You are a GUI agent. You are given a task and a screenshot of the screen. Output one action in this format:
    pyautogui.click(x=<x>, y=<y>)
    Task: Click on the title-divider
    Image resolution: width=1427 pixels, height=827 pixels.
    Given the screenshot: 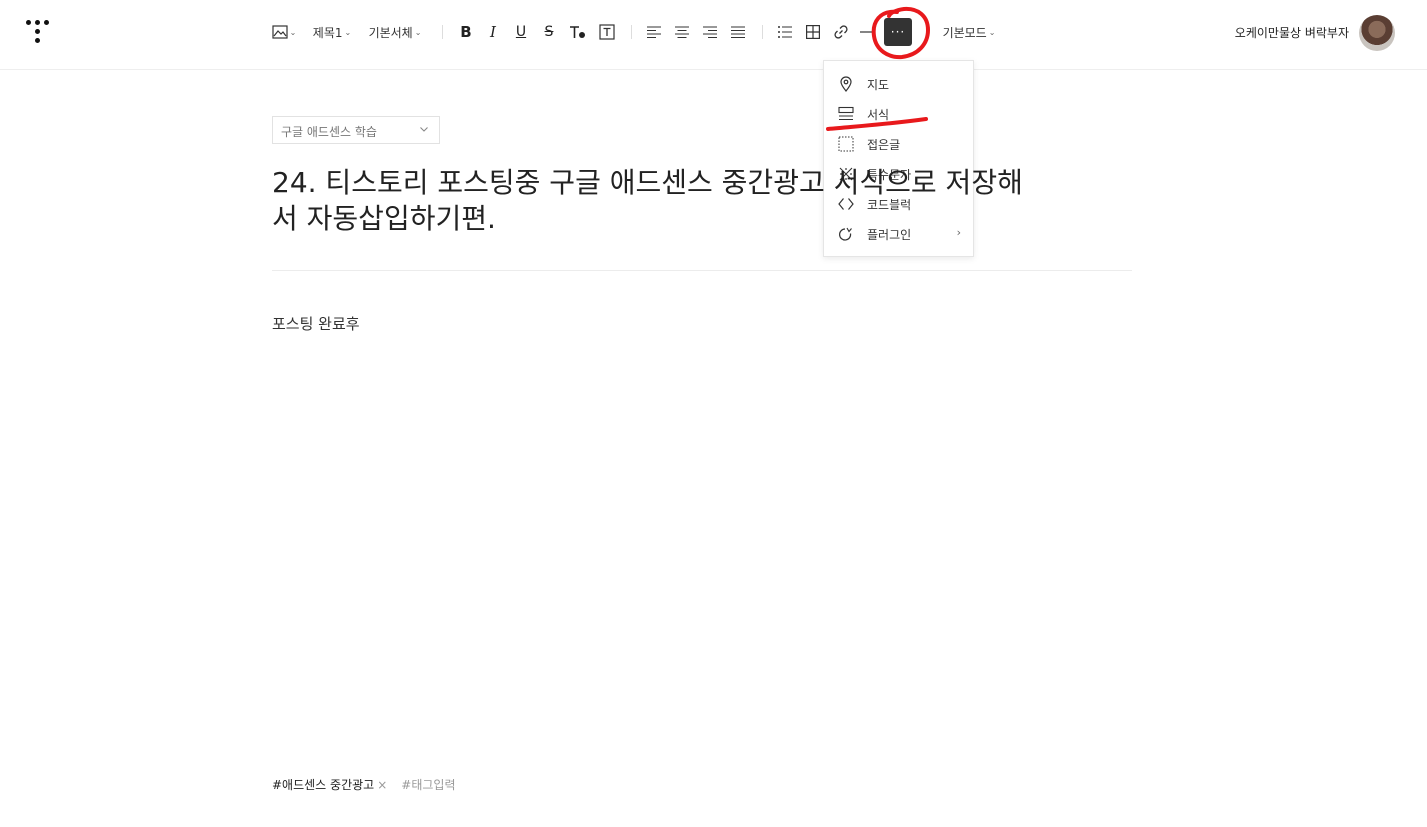 What is the action you would take?
    pyautogui.click(x=702, y=270)
    